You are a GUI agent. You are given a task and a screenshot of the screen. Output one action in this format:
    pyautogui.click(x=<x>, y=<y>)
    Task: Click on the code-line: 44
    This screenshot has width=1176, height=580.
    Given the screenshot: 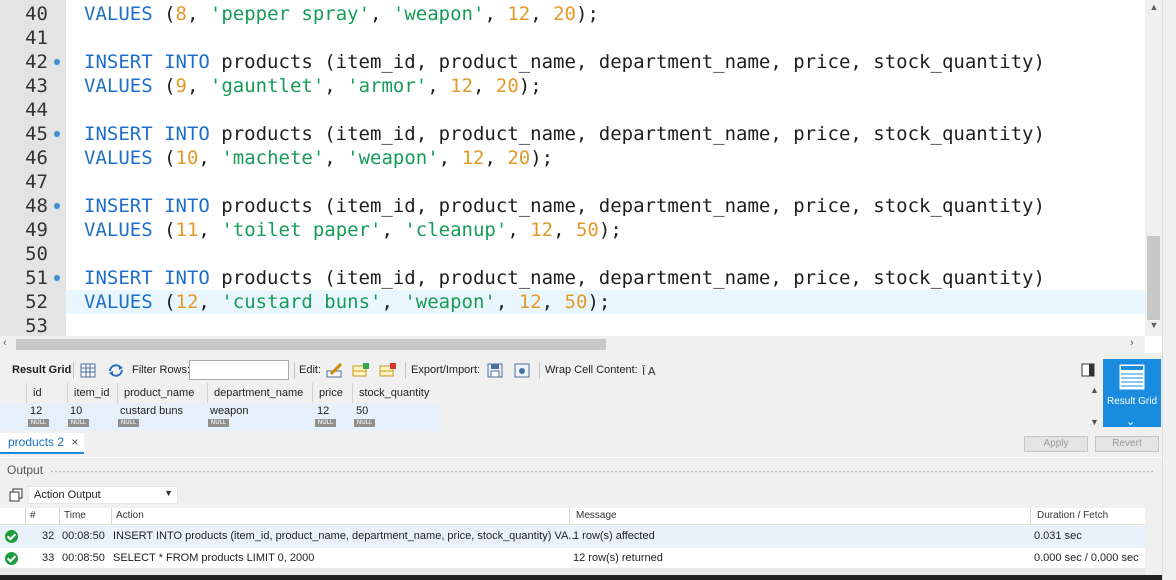 What is the action you would take?
    pyautogui.click(x=572, y=110)
    